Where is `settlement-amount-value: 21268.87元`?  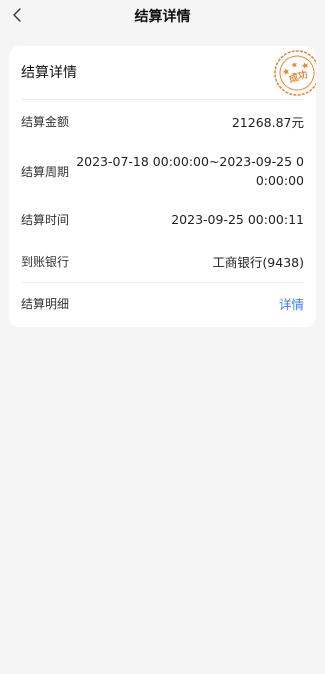 settlement-amount-value: 21268.87元 is located at coordinates (267, 122).